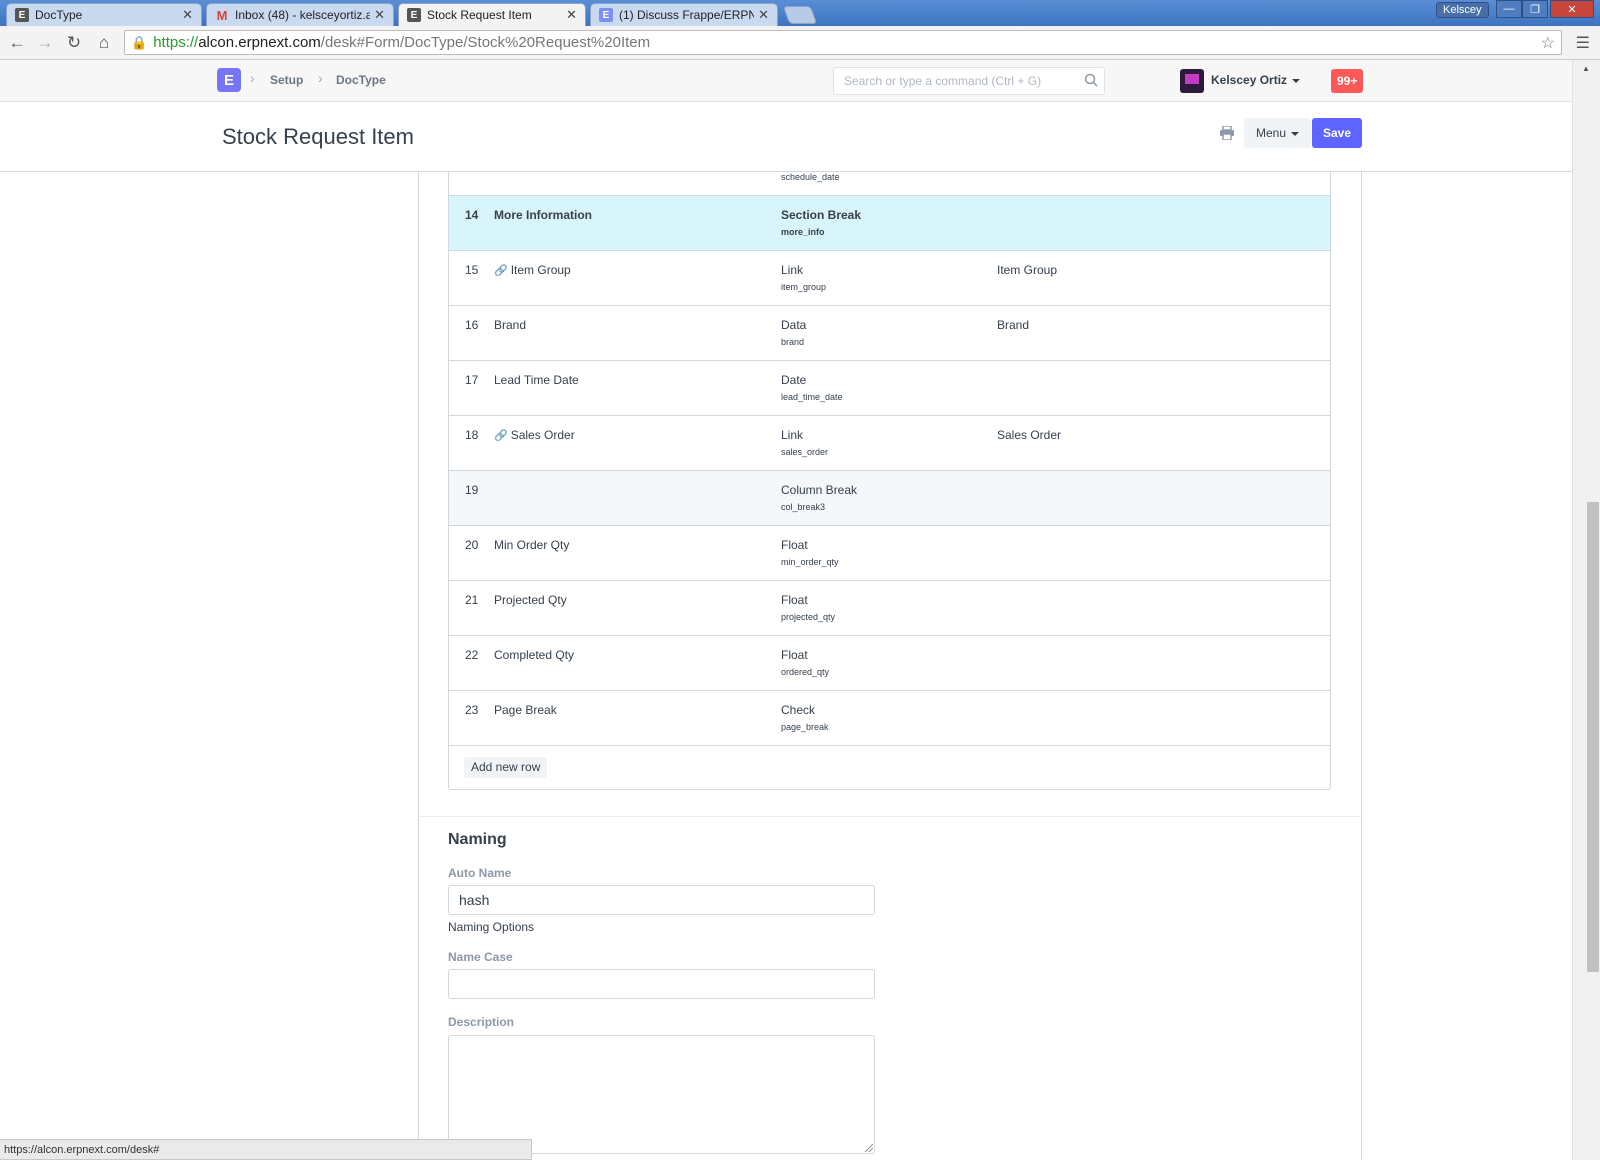 The width and height of the screenshot is (1600, 1160). I want to click on row-index: 19, so click(472, 490).